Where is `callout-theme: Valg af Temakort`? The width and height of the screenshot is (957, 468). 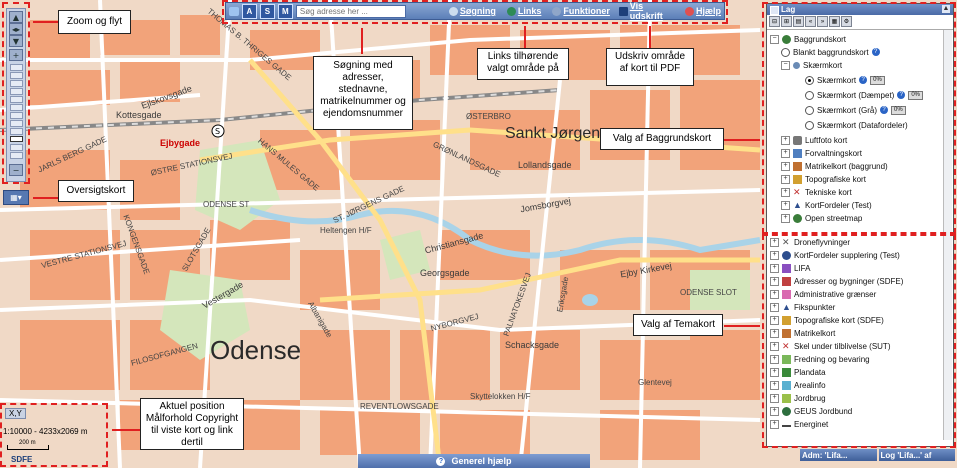 callout-theme: Valg af Temakort is located at coordinates (678, 325).